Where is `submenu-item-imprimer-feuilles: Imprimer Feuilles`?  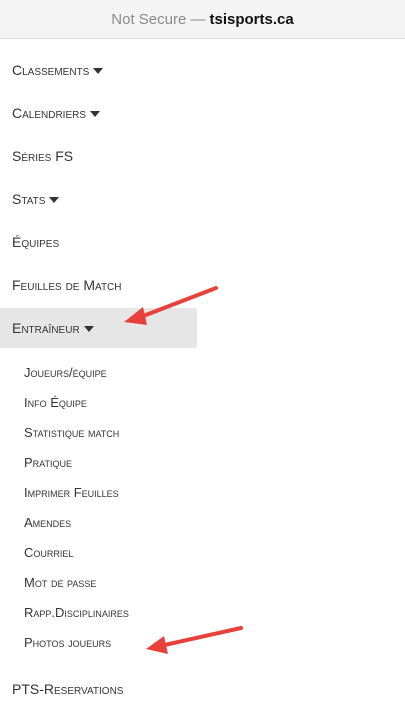
submenu-item-imprimer-feuilles: Imprimer Feuilles is located at coordinates (59, 492).